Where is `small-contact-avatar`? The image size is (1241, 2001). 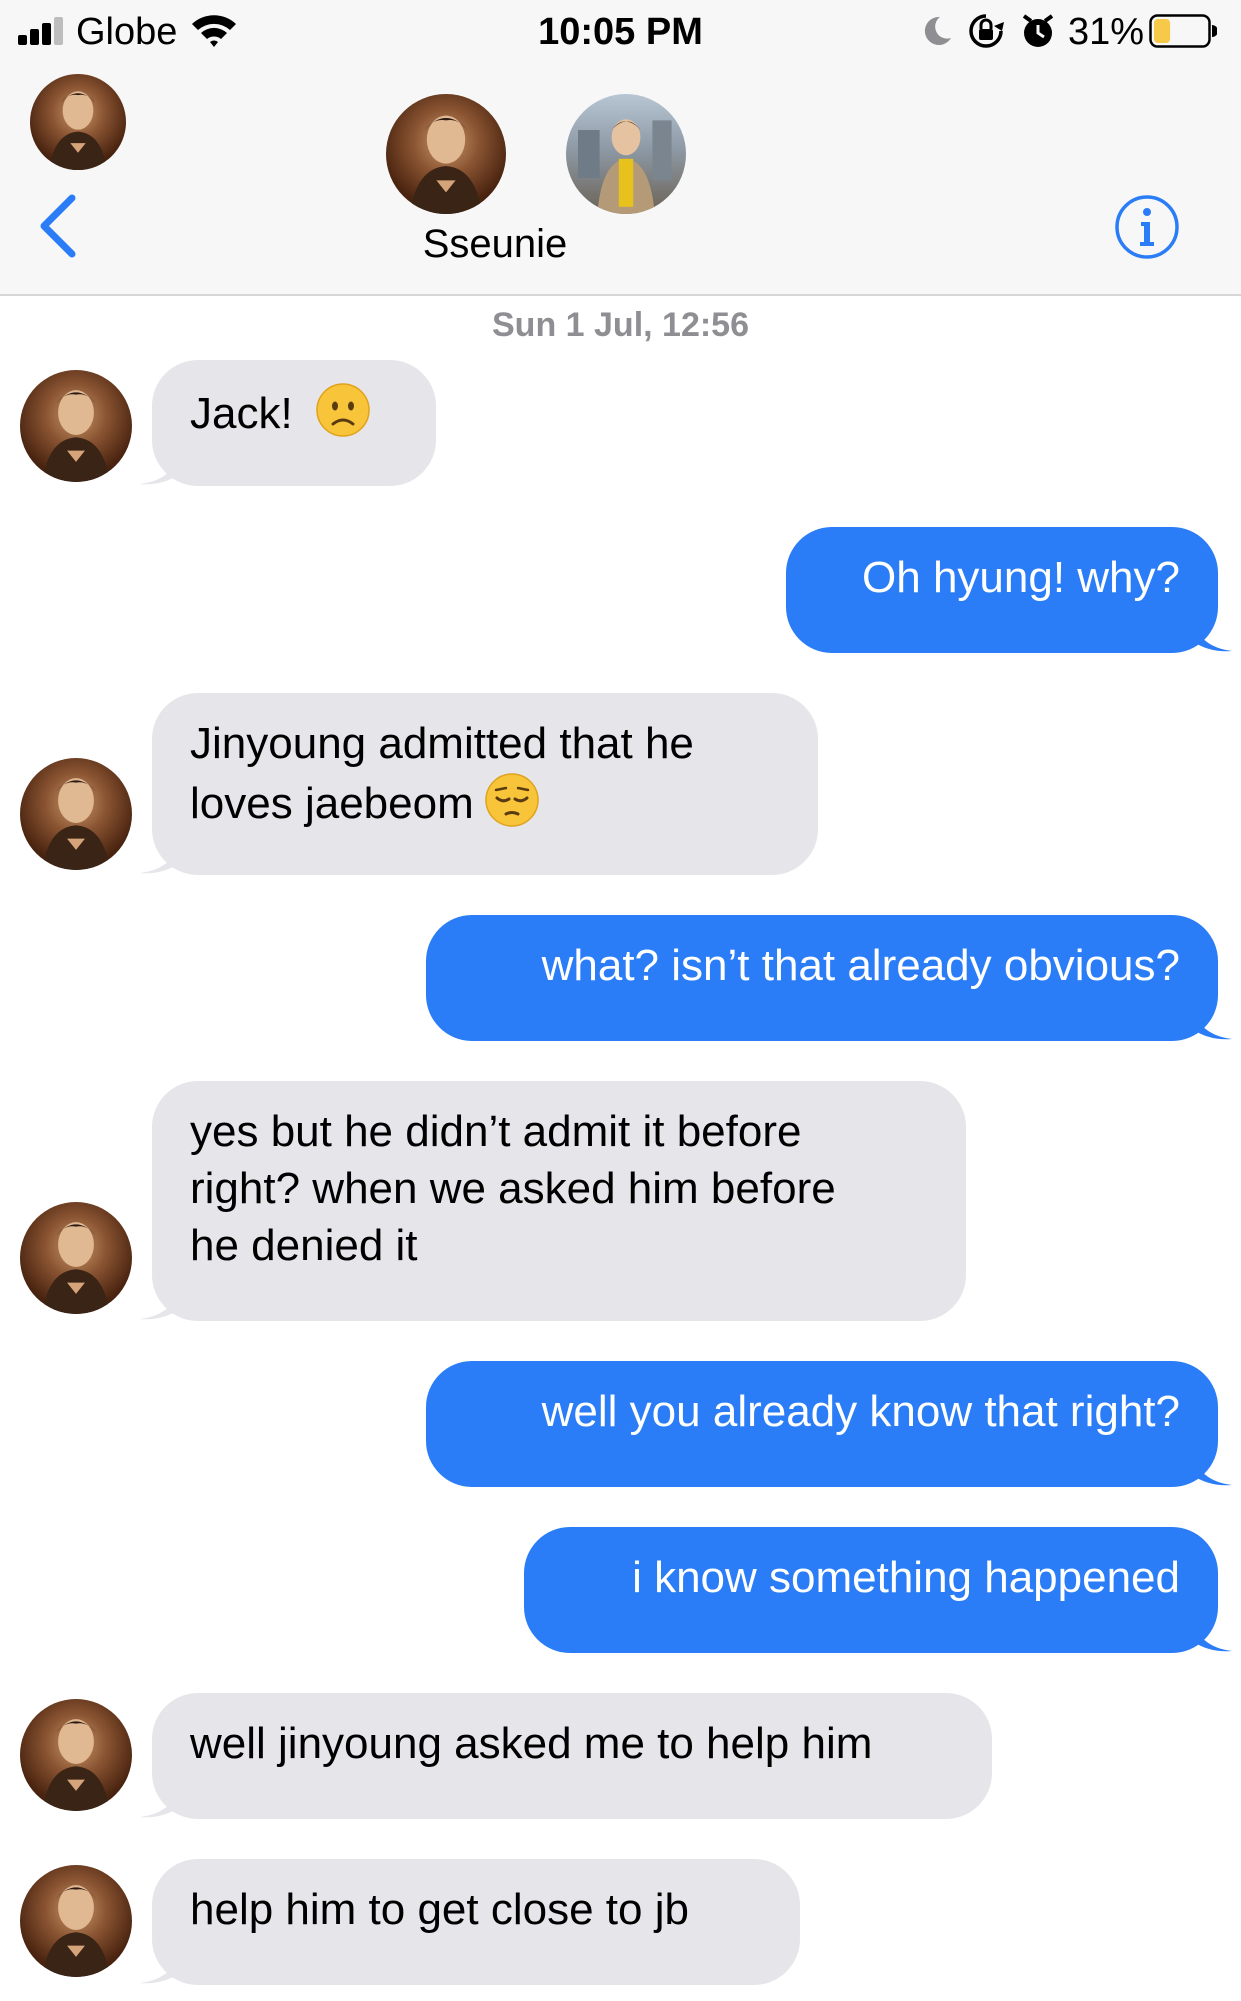
small-contact-avatar is located at coordinates (78, 122).